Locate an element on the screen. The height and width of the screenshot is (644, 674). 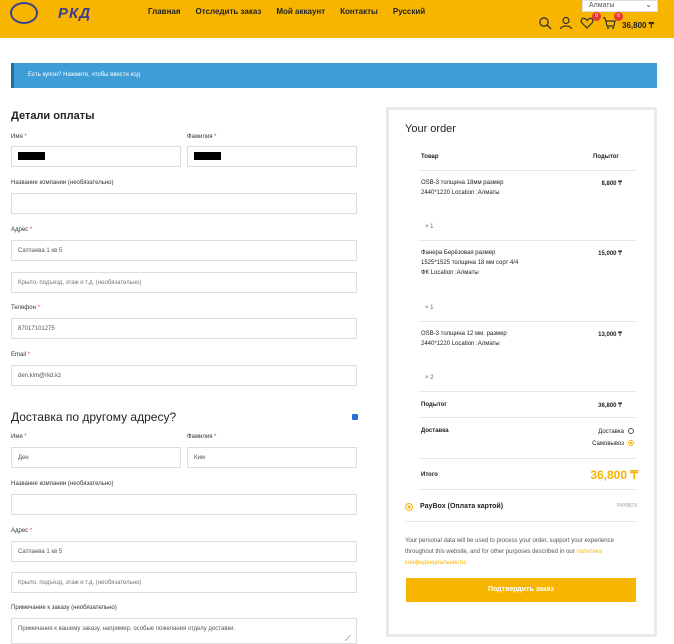
shipping-address-input: Сатпаева 1 кв 5 is located at coordinates (184, 551).